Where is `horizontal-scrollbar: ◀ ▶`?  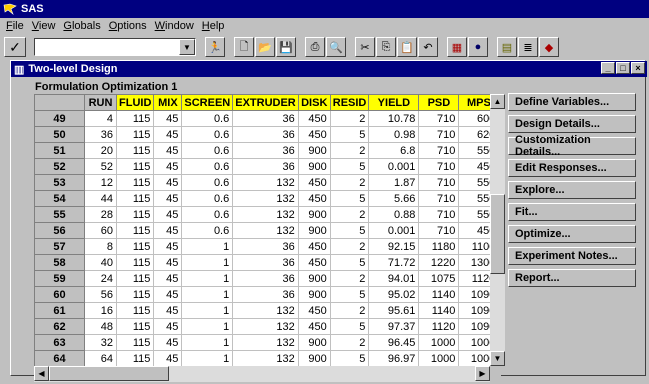 horizontal-scrollbar: ◀ ▶ is located at coordinates (262, 374).